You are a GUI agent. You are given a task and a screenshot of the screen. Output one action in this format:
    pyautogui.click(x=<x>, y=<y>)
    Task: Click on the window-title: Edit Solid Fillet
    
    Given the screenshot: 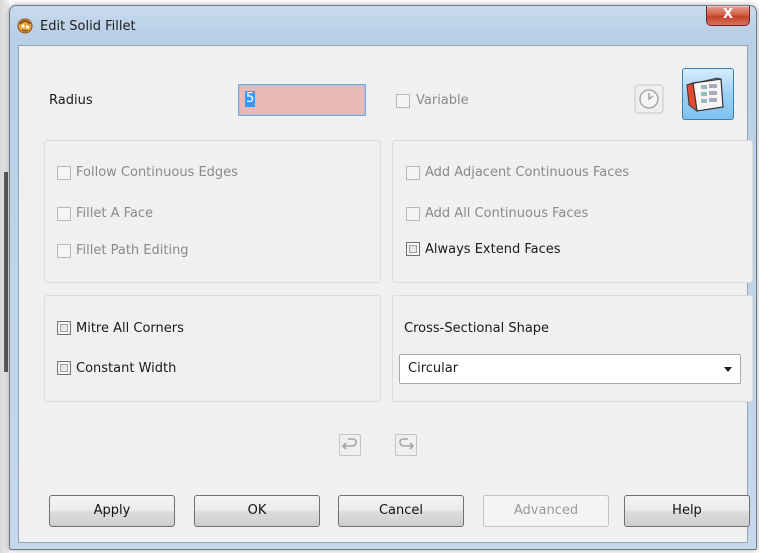 What is the action you would take?
    pyautogui.click(x=88, y=26)
    